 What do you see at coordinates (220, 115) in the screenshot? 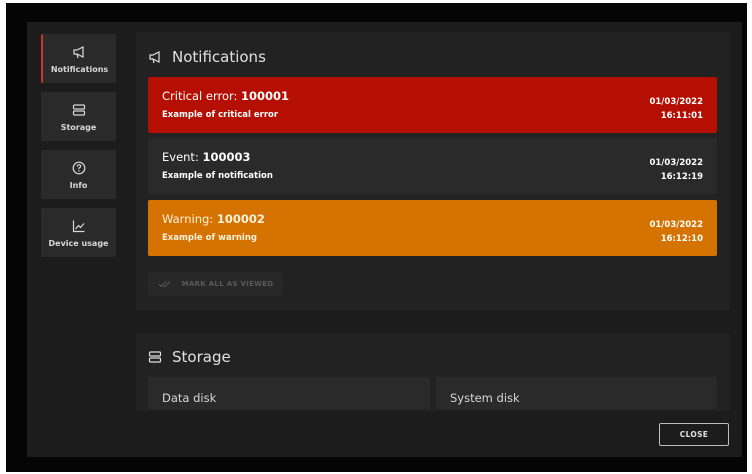
I see `notification-message: Example of critical error` at bounding box center [220, 115].